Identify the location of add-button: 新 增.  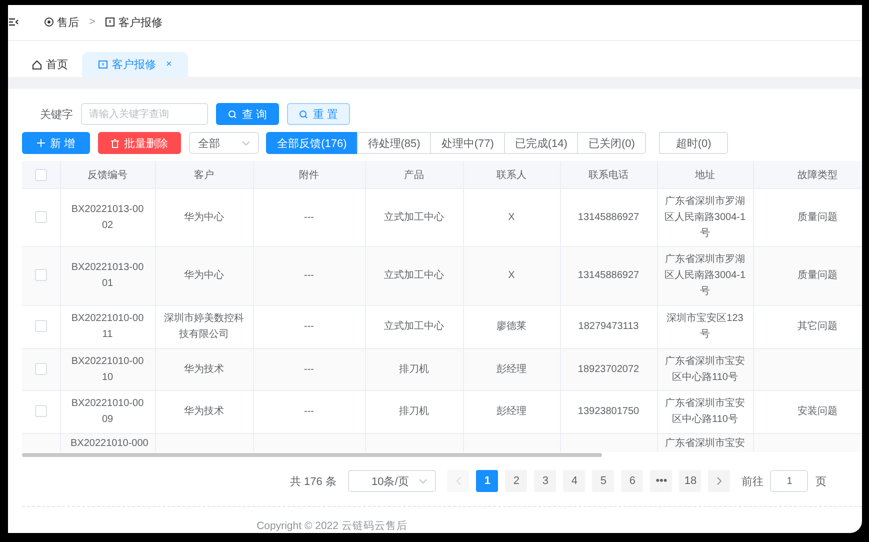
(56, 143).